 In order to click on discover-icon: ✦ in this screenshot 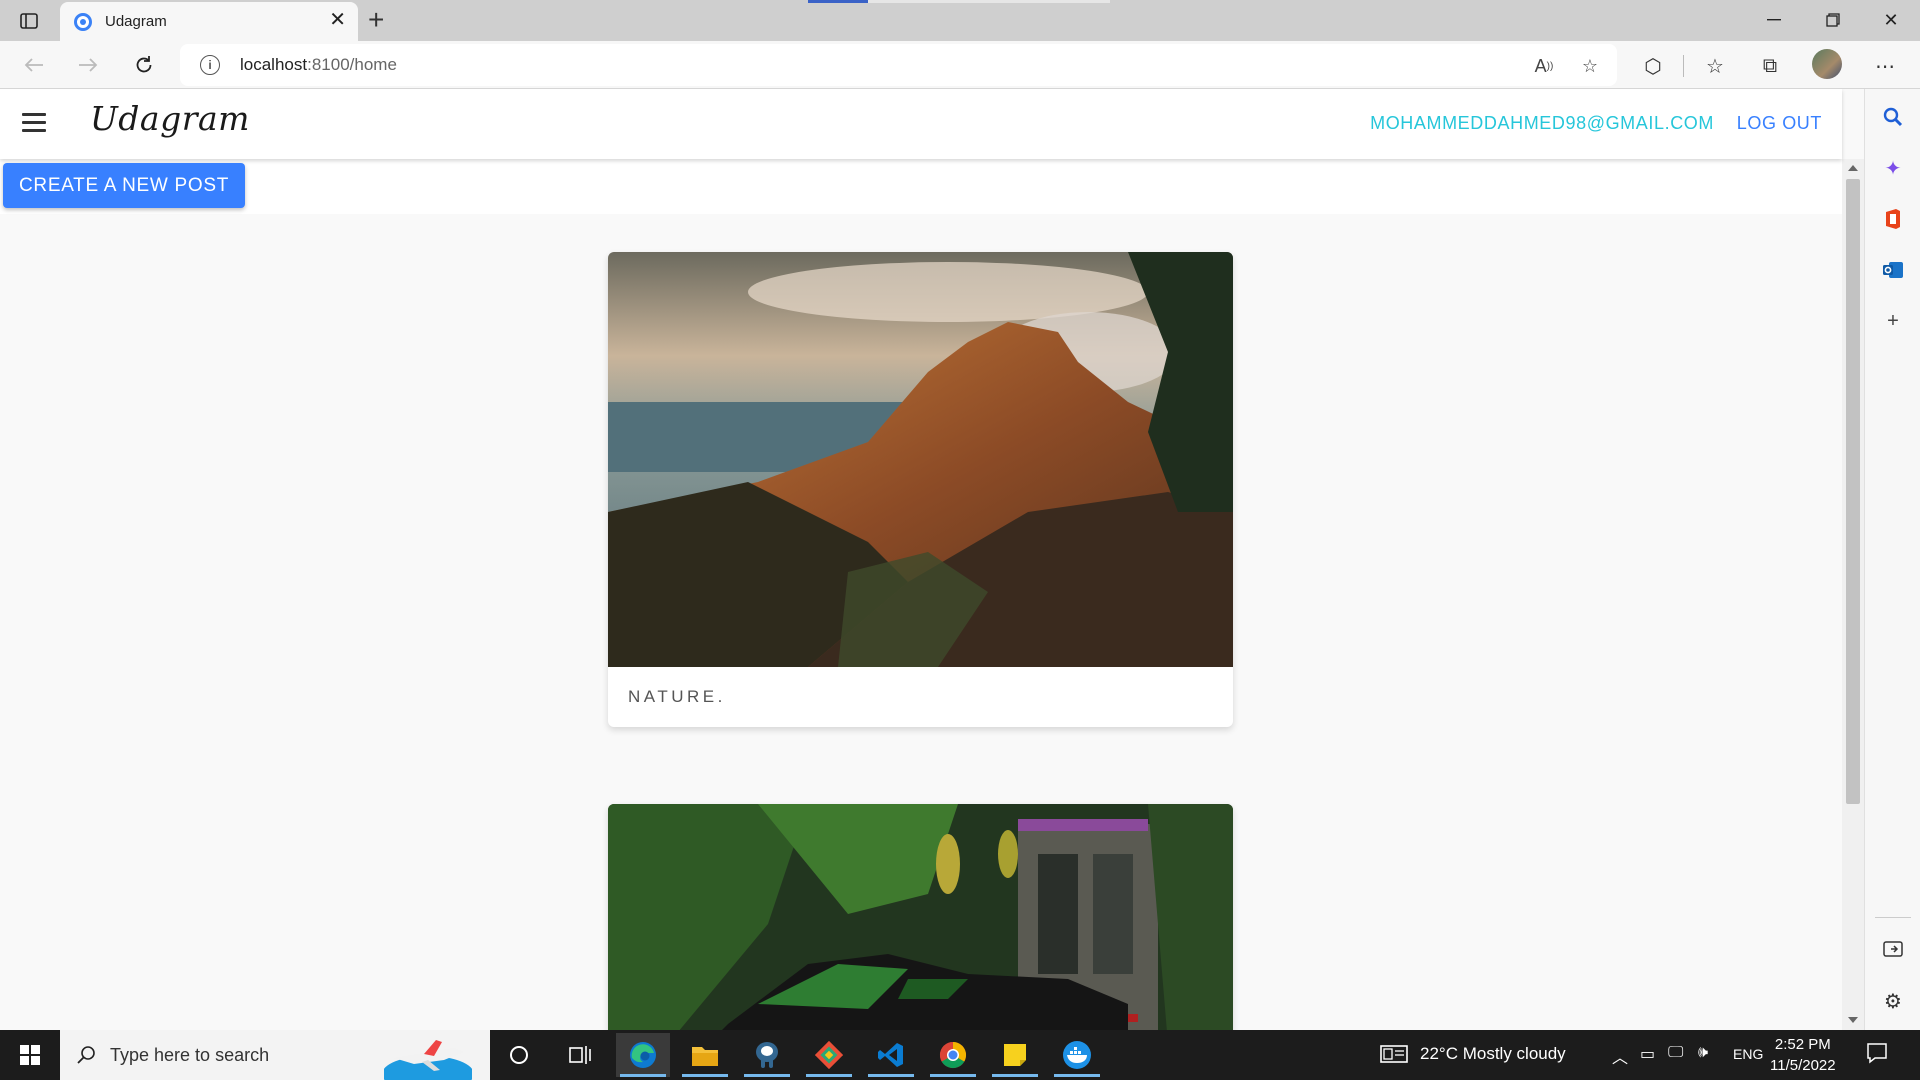, I will do `click(1893, 168)`.